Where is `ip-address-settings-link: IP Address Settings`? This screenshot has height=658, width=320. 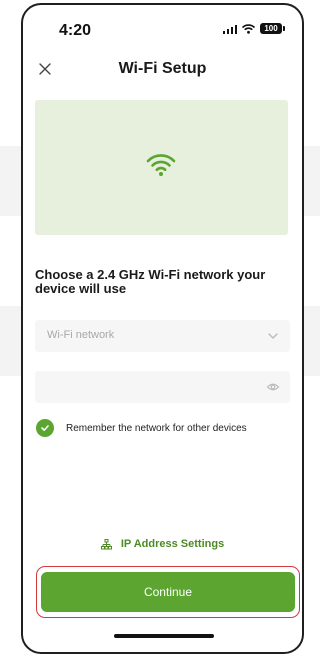
ip-address-settings-link: IP Address Settings is located at coordinates (162, 544).